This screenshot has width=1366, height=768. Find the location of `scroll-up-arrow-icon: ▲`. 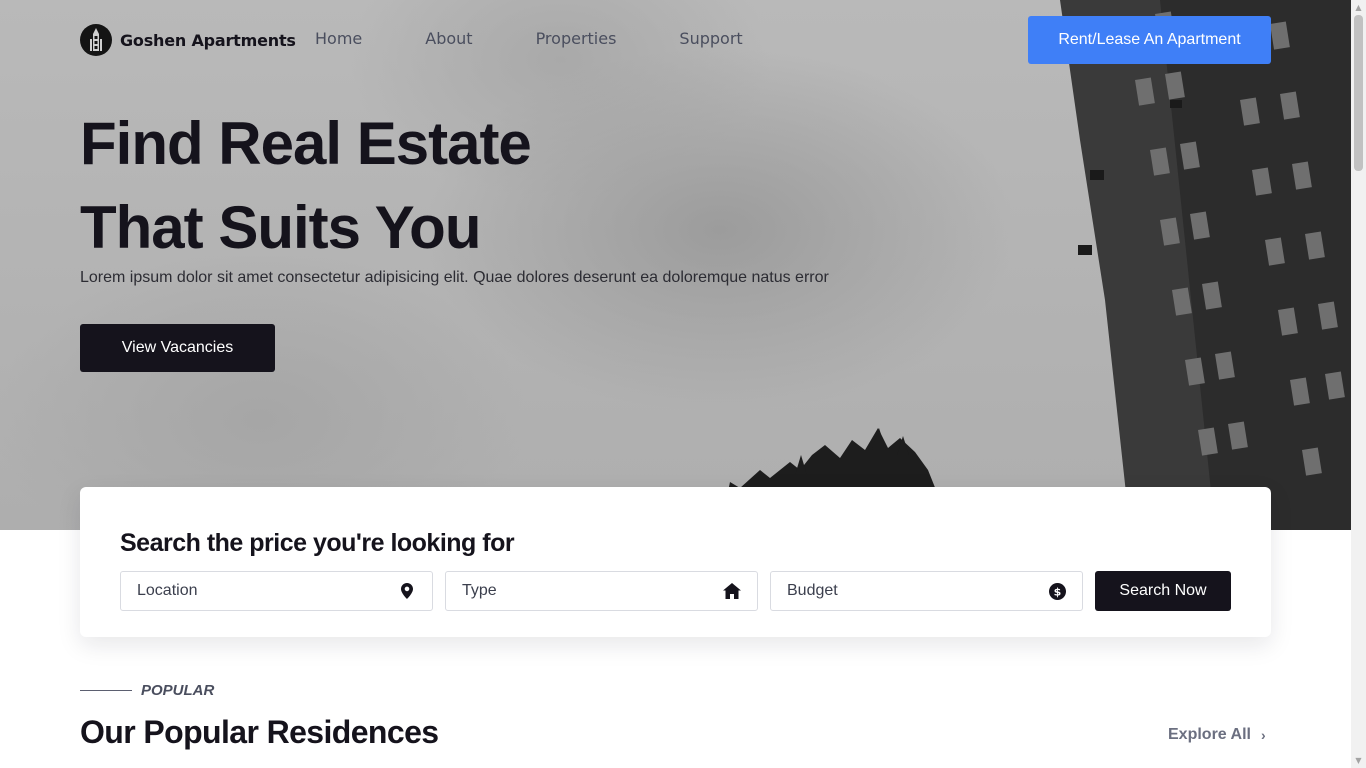

scroll-up-arrow-icon: ▲ is located at coordinates (1358, 7).